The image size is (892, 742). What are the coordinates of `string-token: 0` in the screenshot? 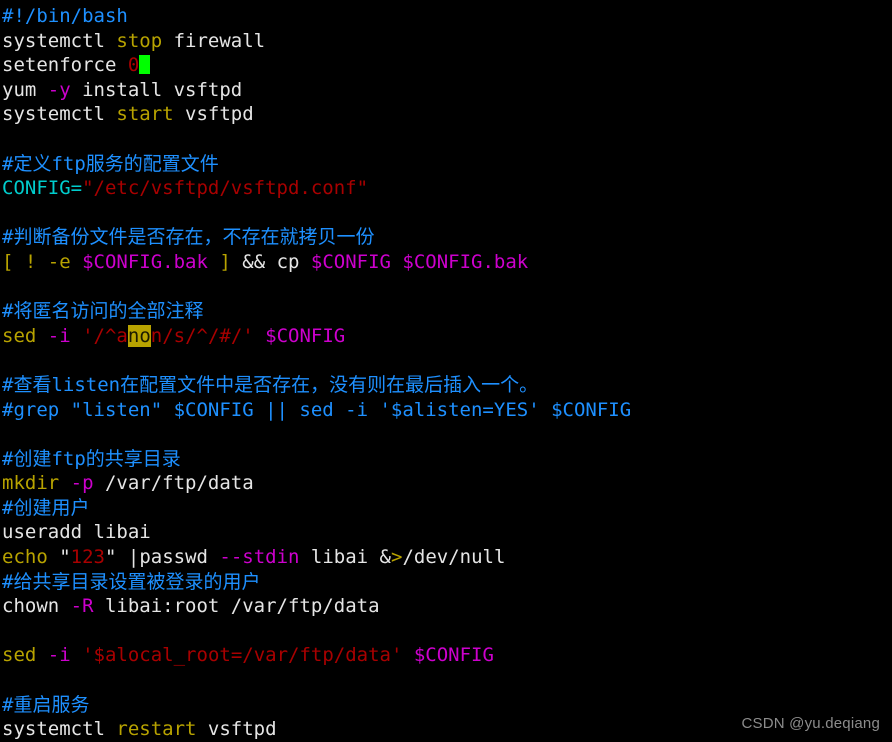 It's located at (133, 65).